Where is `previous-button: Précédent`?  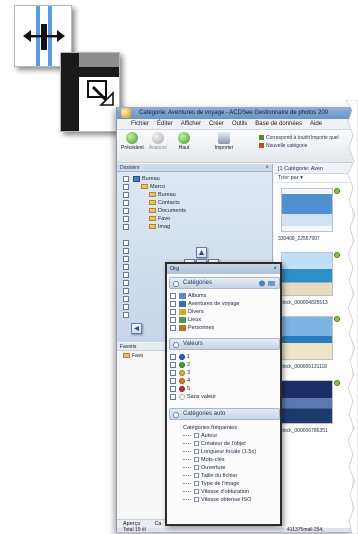 previous-button: Précédent is located at coordinates (132, 141).